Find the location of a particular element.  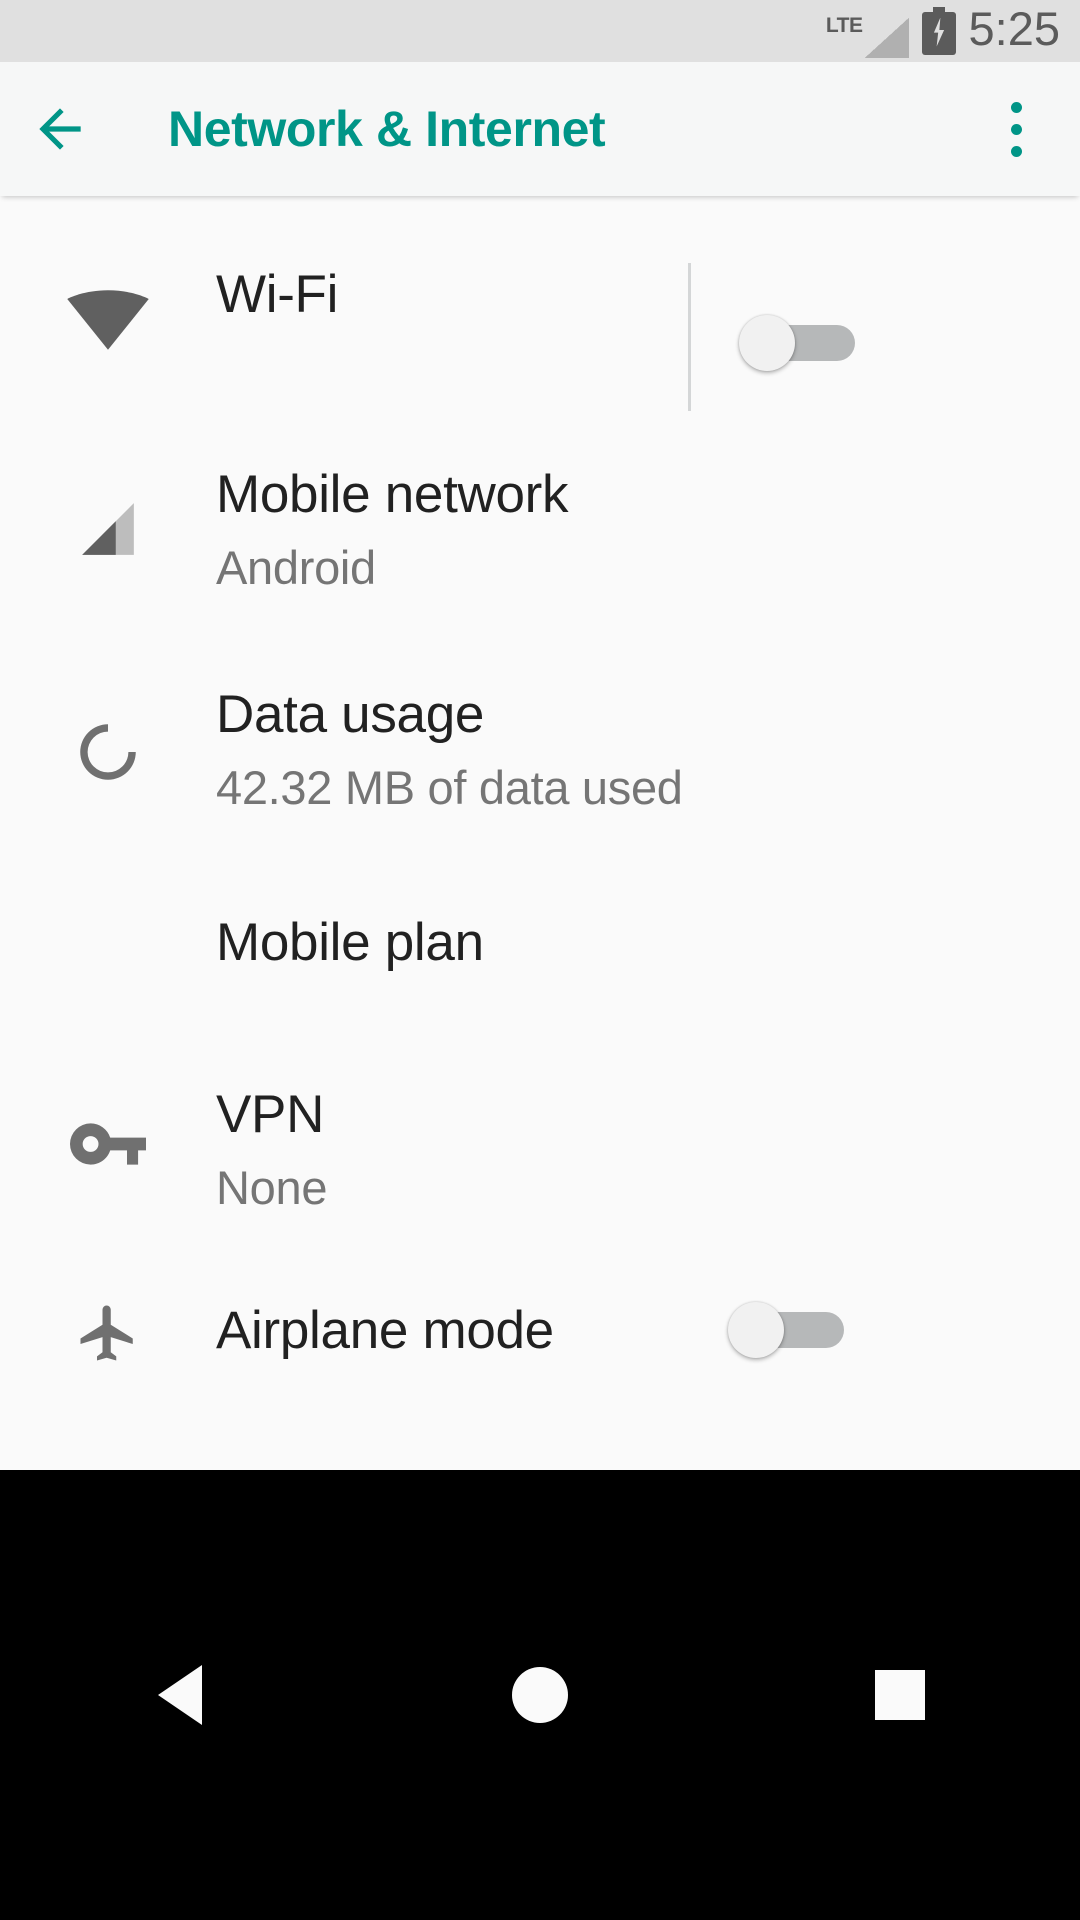

nav-back-icon is located at coordinates (180, 1695).